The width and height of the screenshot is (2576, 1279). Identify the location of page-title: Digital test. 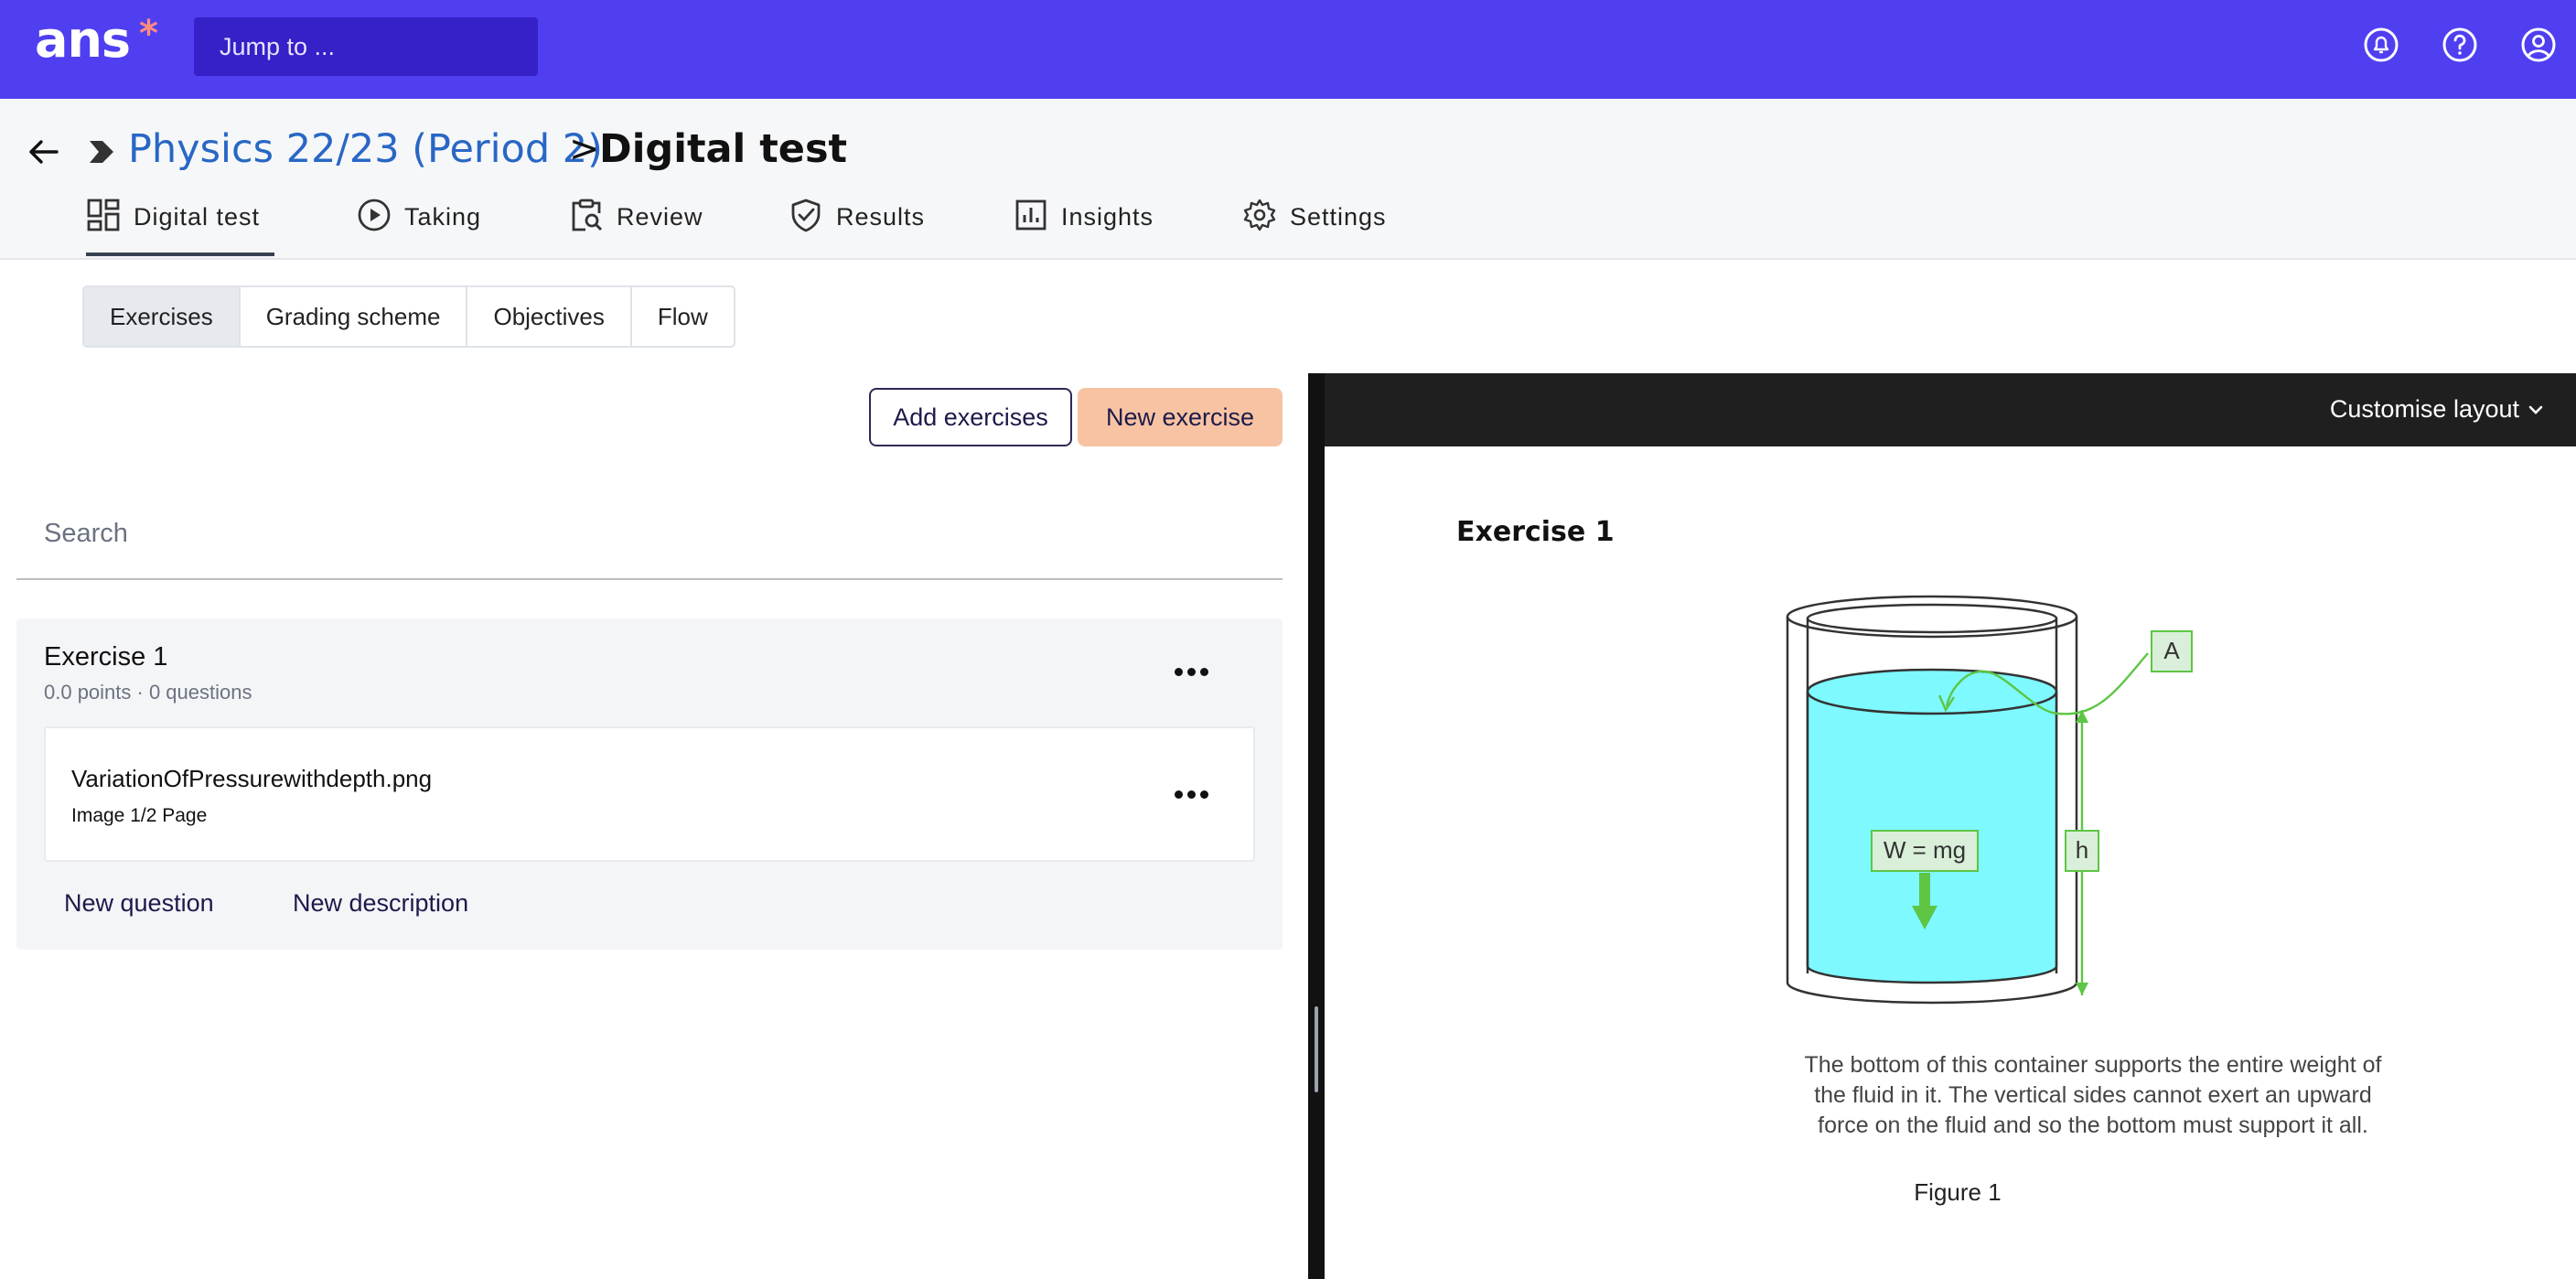
(724, 149).